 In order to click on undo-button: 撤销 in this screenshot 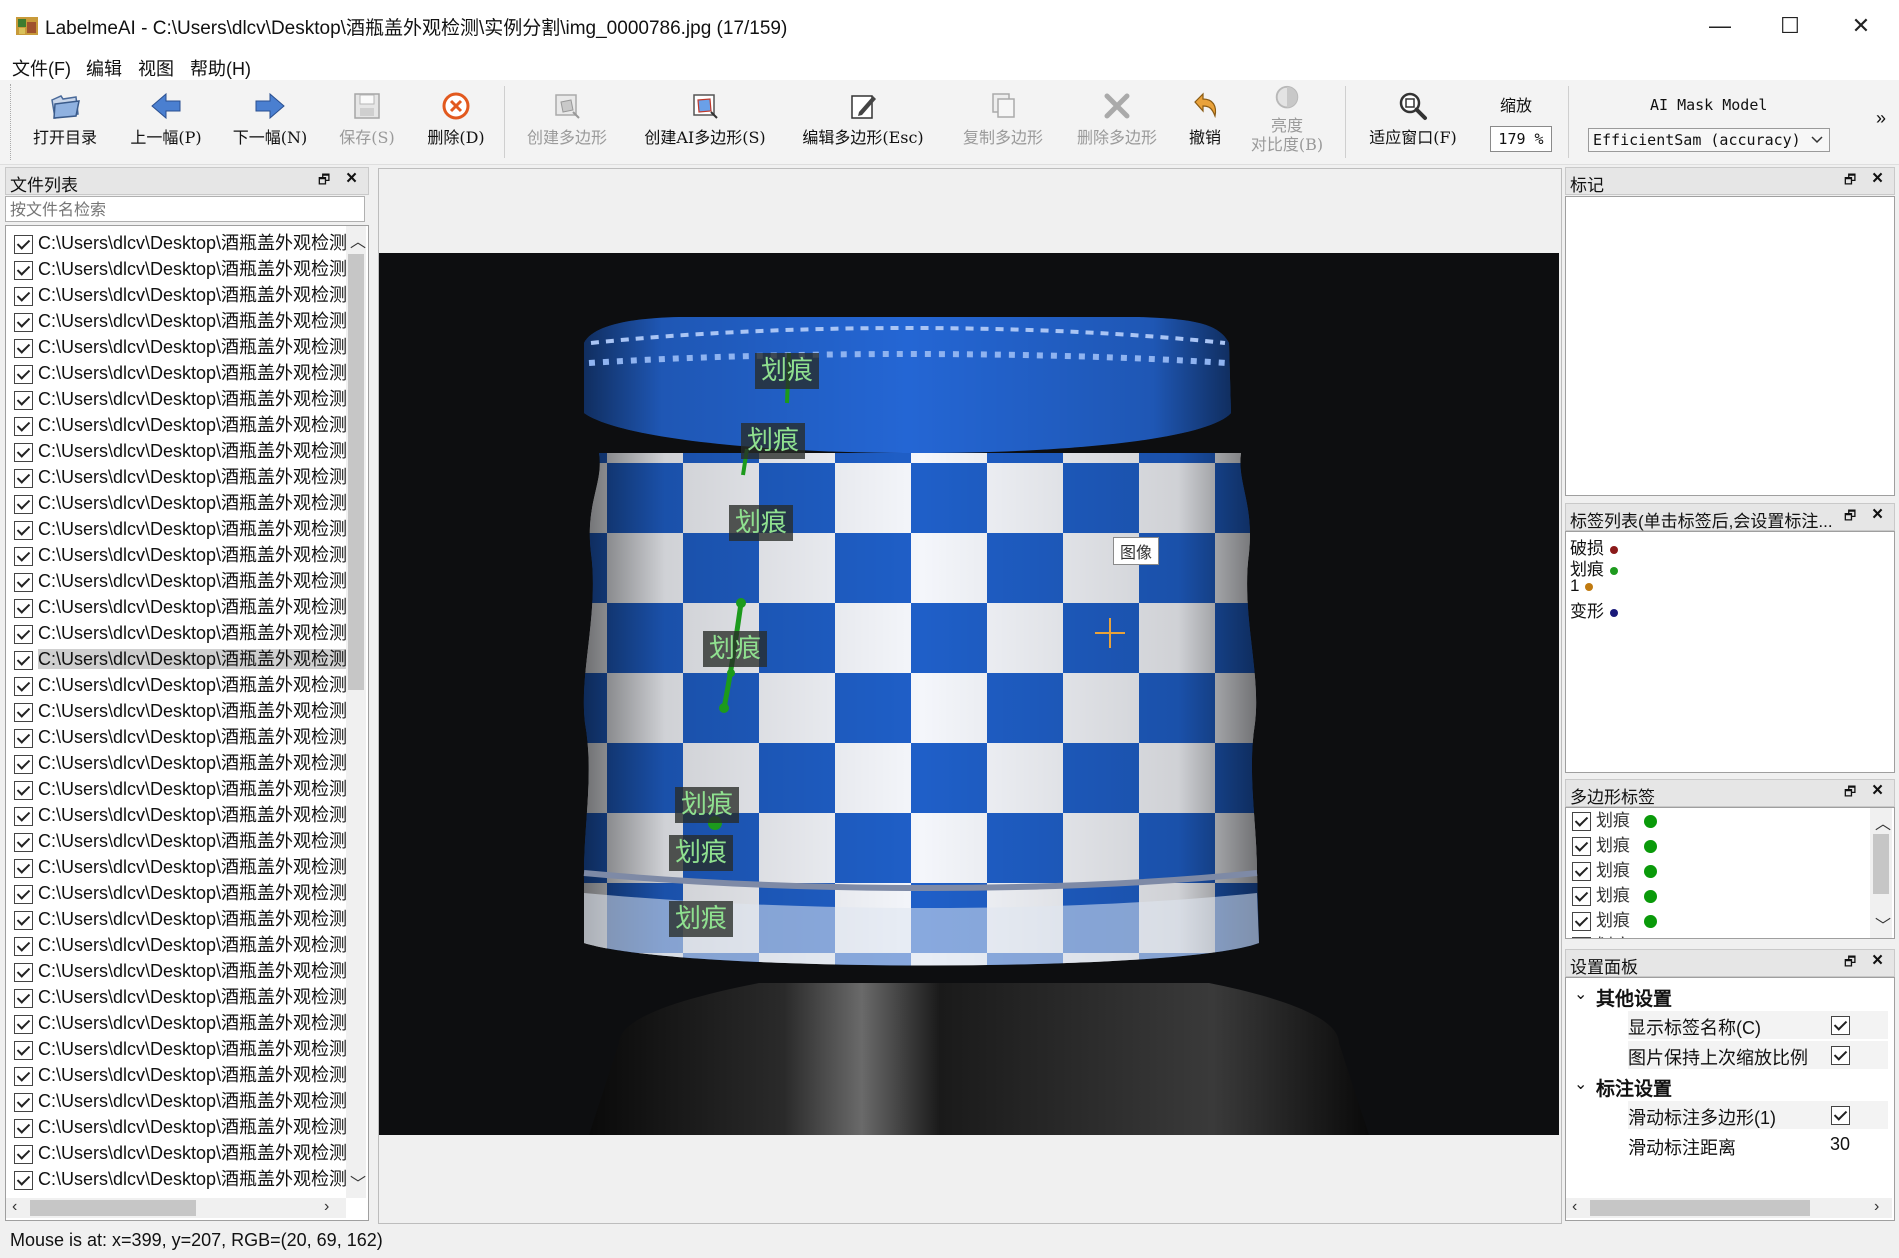, I will do `click(1205, 122)`.